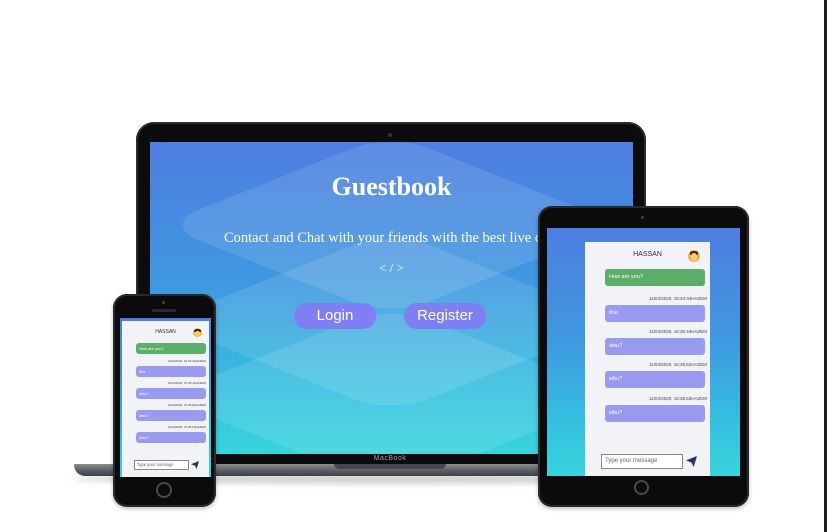 The width and height of the screenshot is (827, 532). I want to click on phone-home-button, so click(164, 490).